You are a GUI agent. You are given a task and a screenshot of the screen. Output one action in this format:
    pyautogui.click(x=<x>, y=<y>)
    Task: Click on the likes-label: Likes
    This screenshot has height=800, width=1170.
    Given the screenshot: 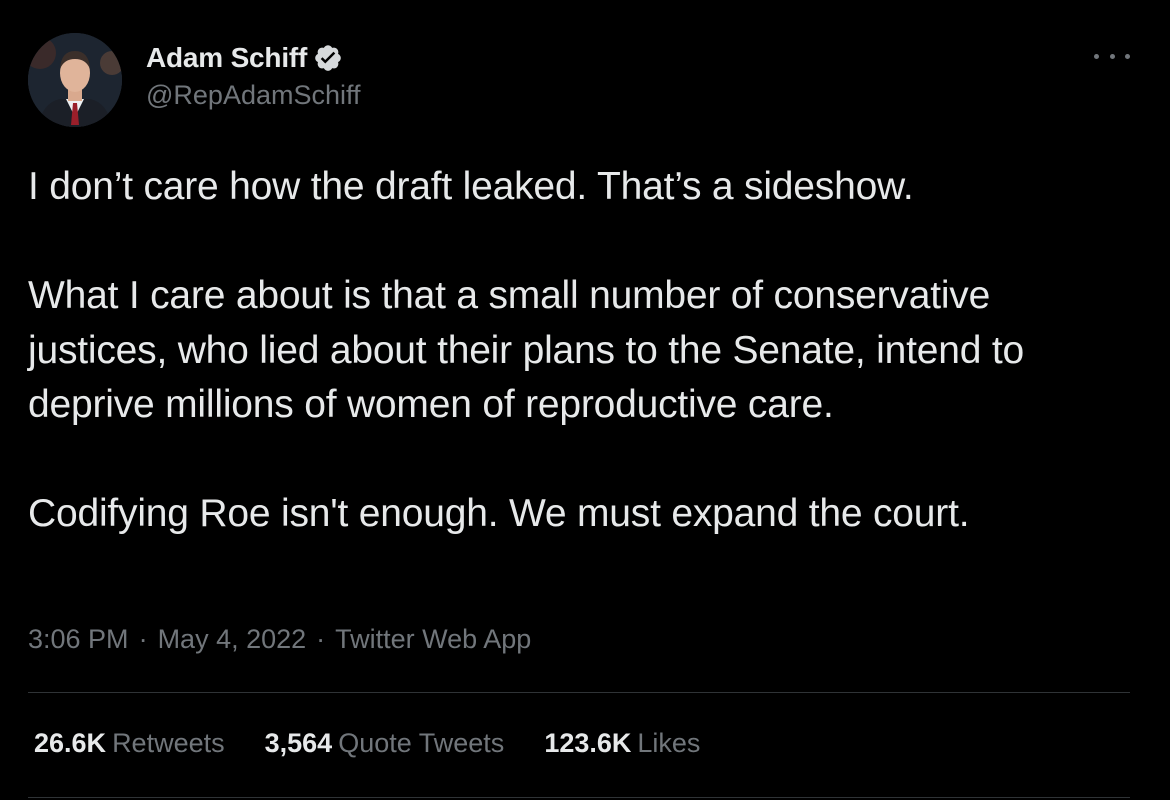 What is the action you would take?
    pyautogui.click(x=669, y=743)
    